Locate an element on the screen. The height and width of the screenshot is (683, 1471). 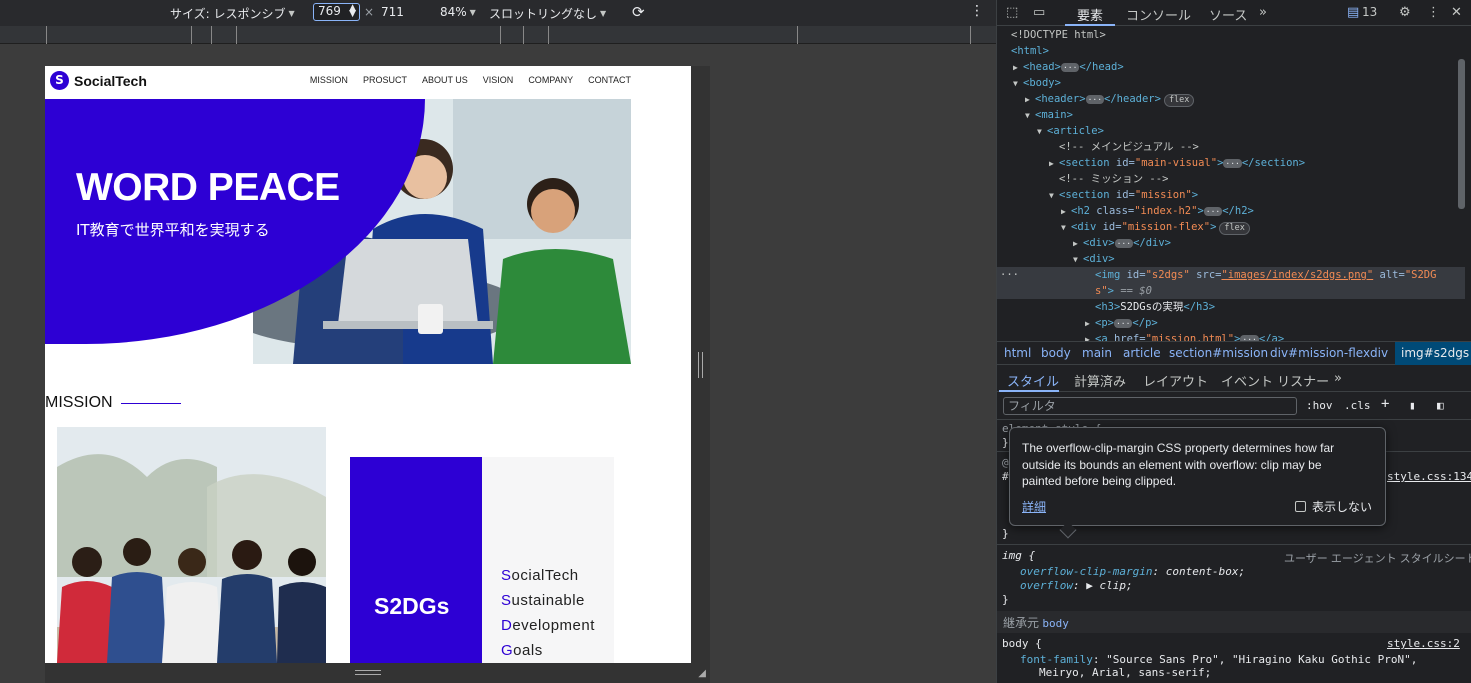
dom-node-p: ▶ <p> ··· </p> is located at coordinates (1121, 323).